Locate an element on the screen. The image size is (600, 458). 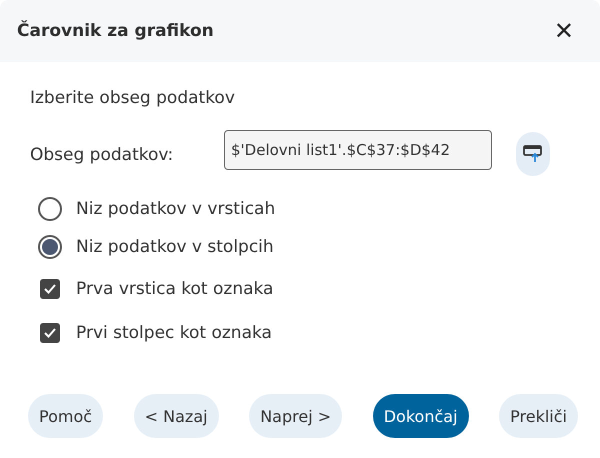
dialog-button: Naprej > is located at coordinates (295, 416).